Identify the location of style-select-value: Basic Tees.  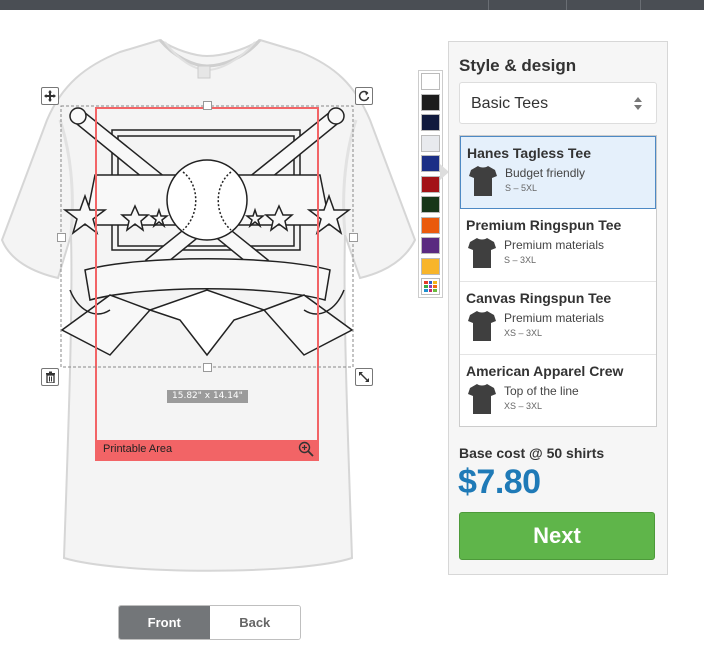
(510, 103).